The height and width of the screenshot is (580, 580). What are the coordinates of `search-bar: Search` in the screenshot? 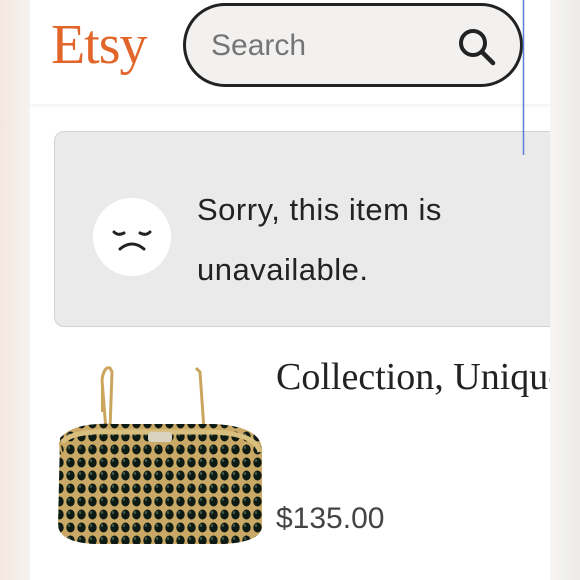 It's located at (353, 45).